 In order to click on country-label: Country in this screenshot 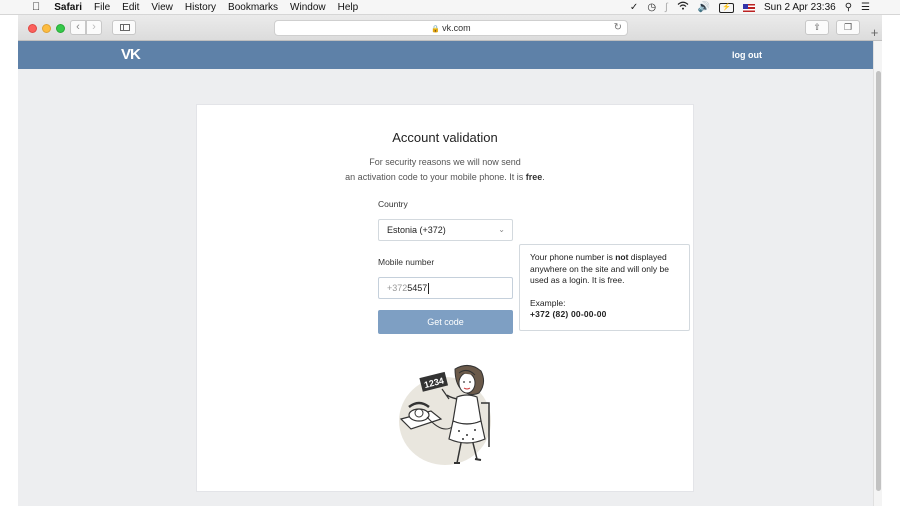, I will do `click(393, 204)`.